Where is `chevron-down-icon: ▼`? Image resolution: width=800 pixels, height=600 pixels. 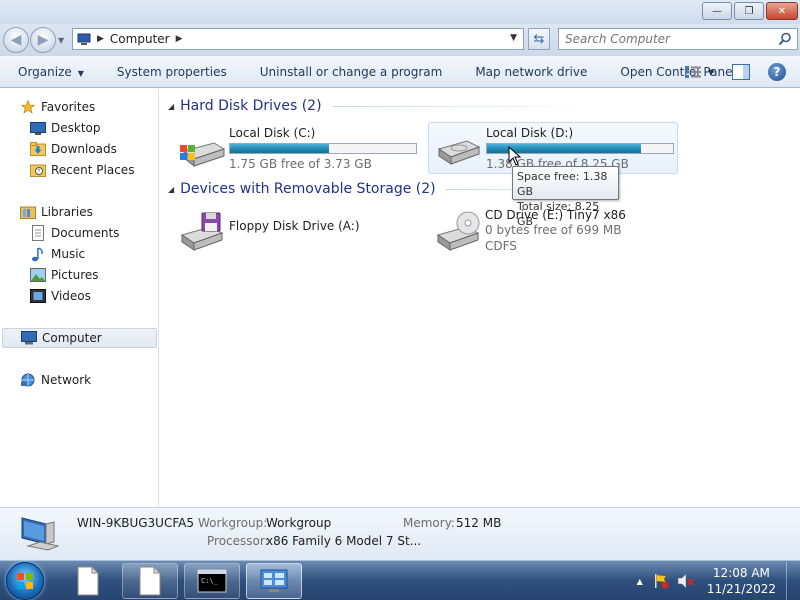 chevron-down-icon: ▼ is located at coordinates (80, 73).